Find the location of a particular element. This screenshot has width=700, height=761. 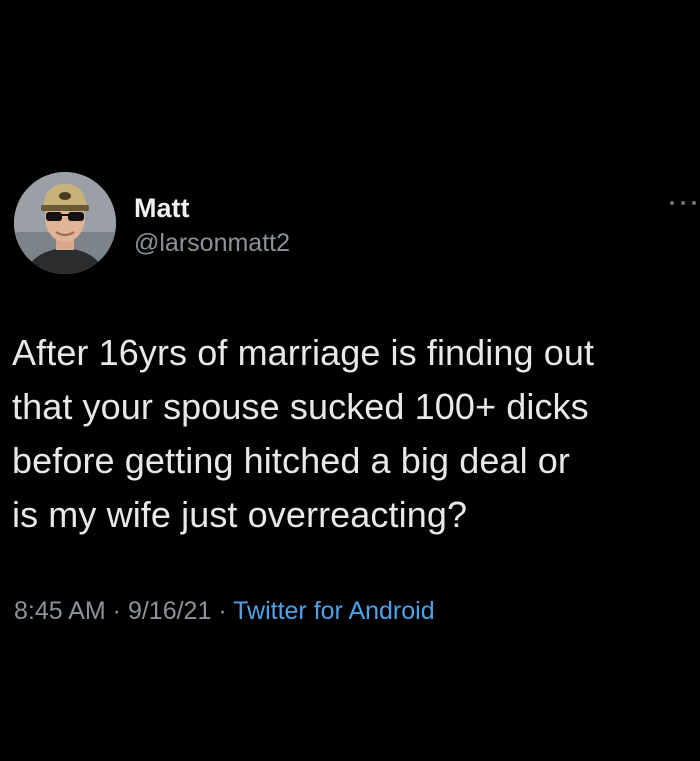

tweet-source-link: Twitter for Android is located at coordinates (333, 611).